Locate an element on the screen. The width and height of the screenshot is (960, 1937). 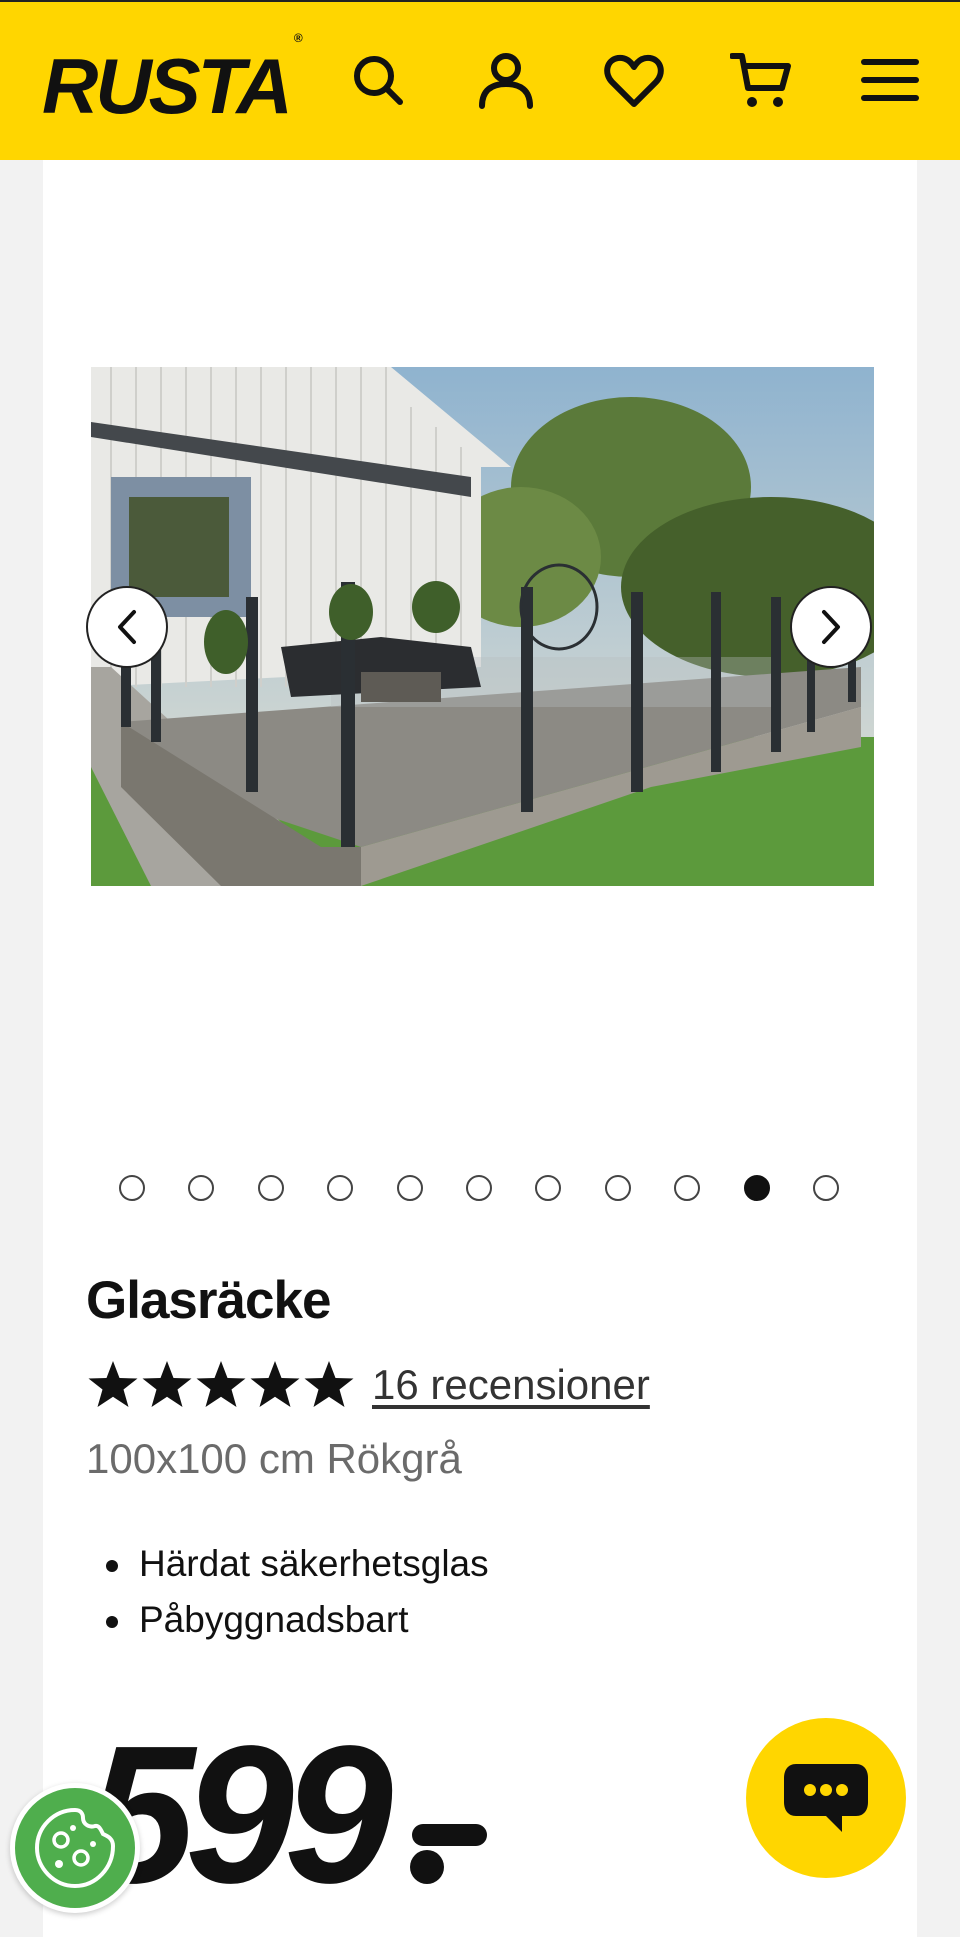
price-dot is located at coordinates (427, 1867).